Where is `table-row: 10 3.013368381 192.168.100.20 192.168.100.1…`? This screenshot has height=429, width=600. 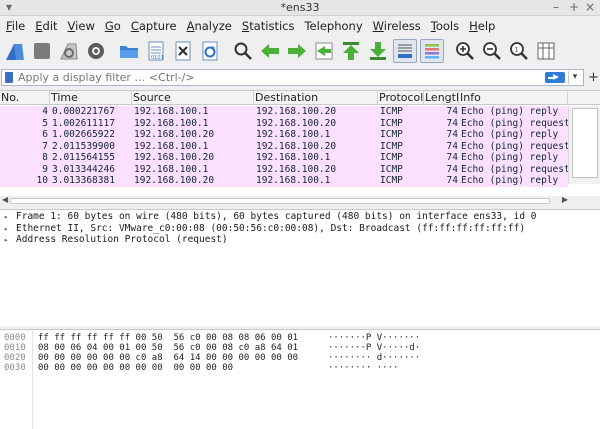 table-row: 10 3.013368381 192.168.100.20 192.168.100.1… is located at coordinates (284, 181).